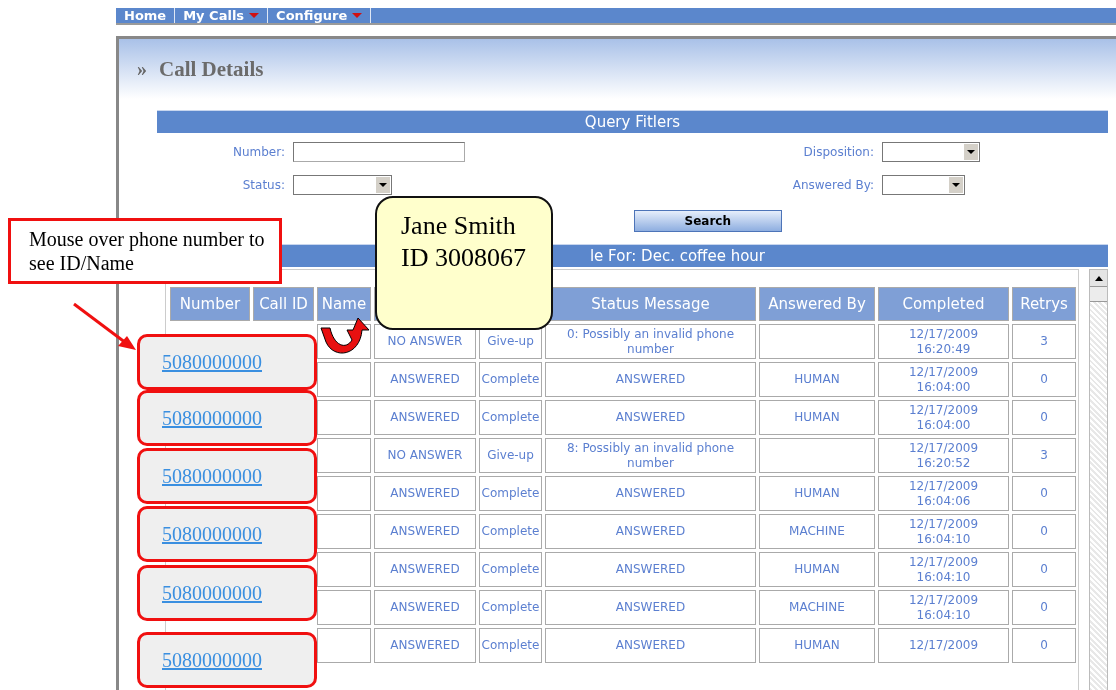 Image resolution: width=1116 pixels, height=690 pixels. I want to click on table-cell: 0: Possibly an invalid phone number, so click(650, 341).